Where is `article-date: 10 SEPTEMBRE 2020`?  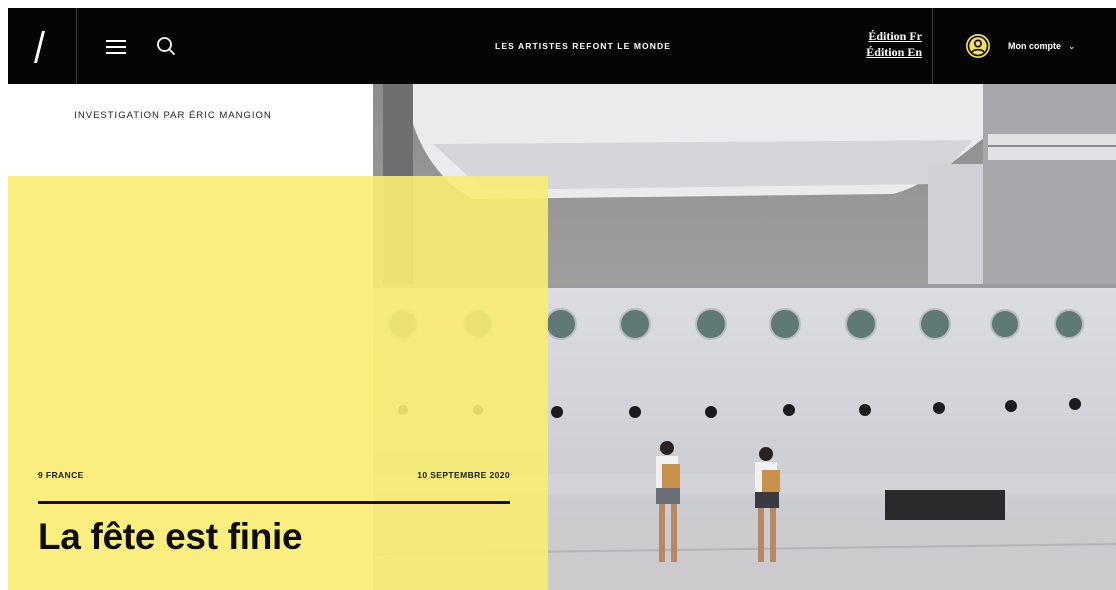 article-date: 10 SEPTEMBRE 2020 is located at coordinates (463, 475).